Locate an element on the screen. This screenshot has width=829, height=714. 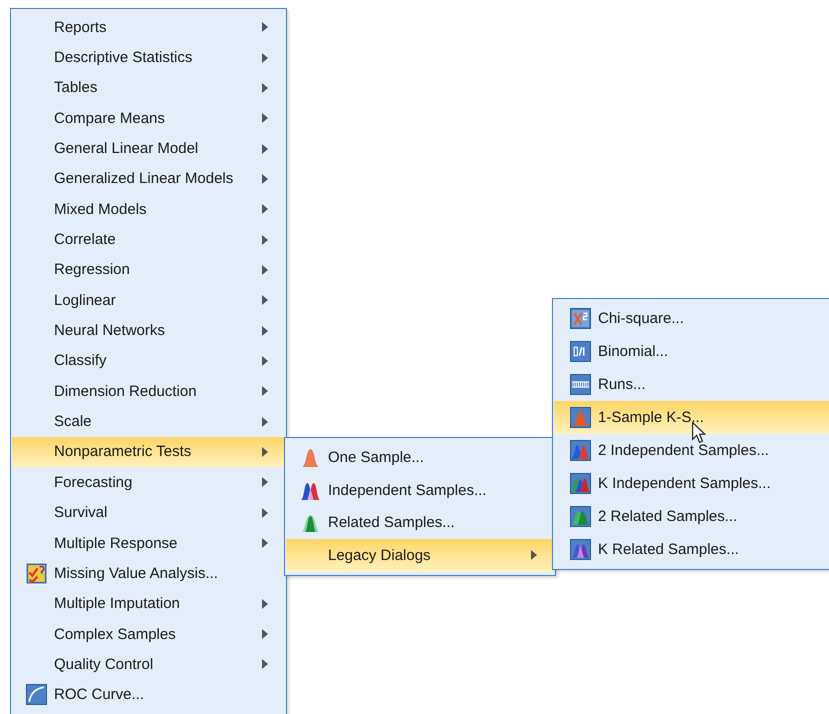
cursor-icon is located at coordinates (699, 433).